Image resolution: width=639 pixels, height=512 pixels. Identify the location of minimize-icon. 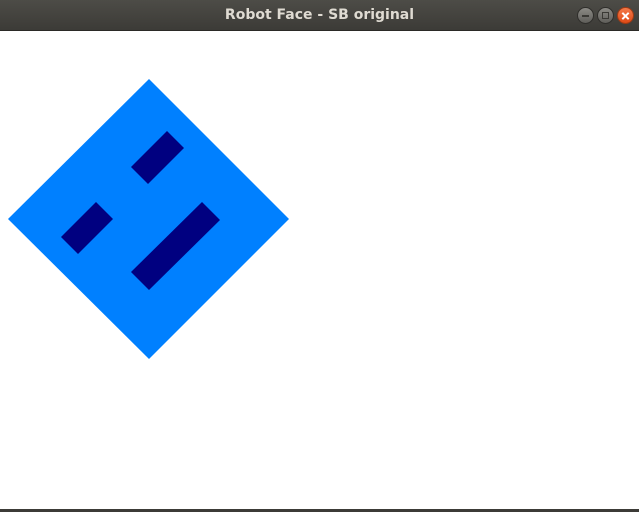
(585, 15).